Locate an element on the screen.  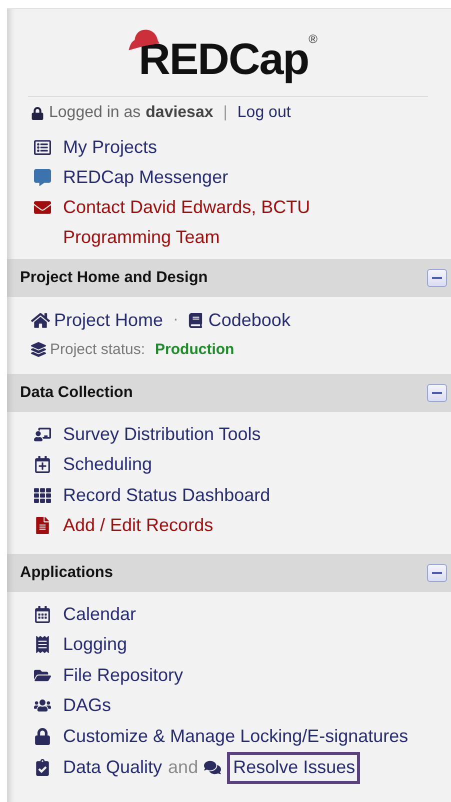
nav-link: Add / Edit Records is located at coordinates (138, 525).